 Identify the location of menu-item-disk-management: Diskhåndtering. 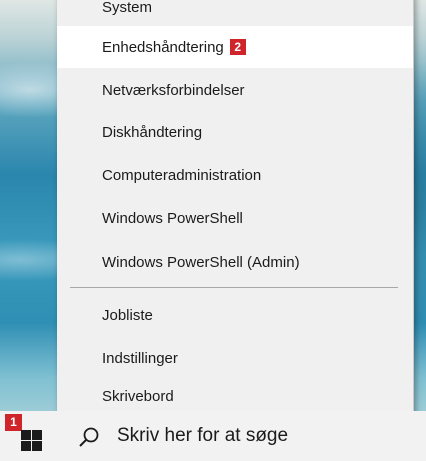
(235, 132).